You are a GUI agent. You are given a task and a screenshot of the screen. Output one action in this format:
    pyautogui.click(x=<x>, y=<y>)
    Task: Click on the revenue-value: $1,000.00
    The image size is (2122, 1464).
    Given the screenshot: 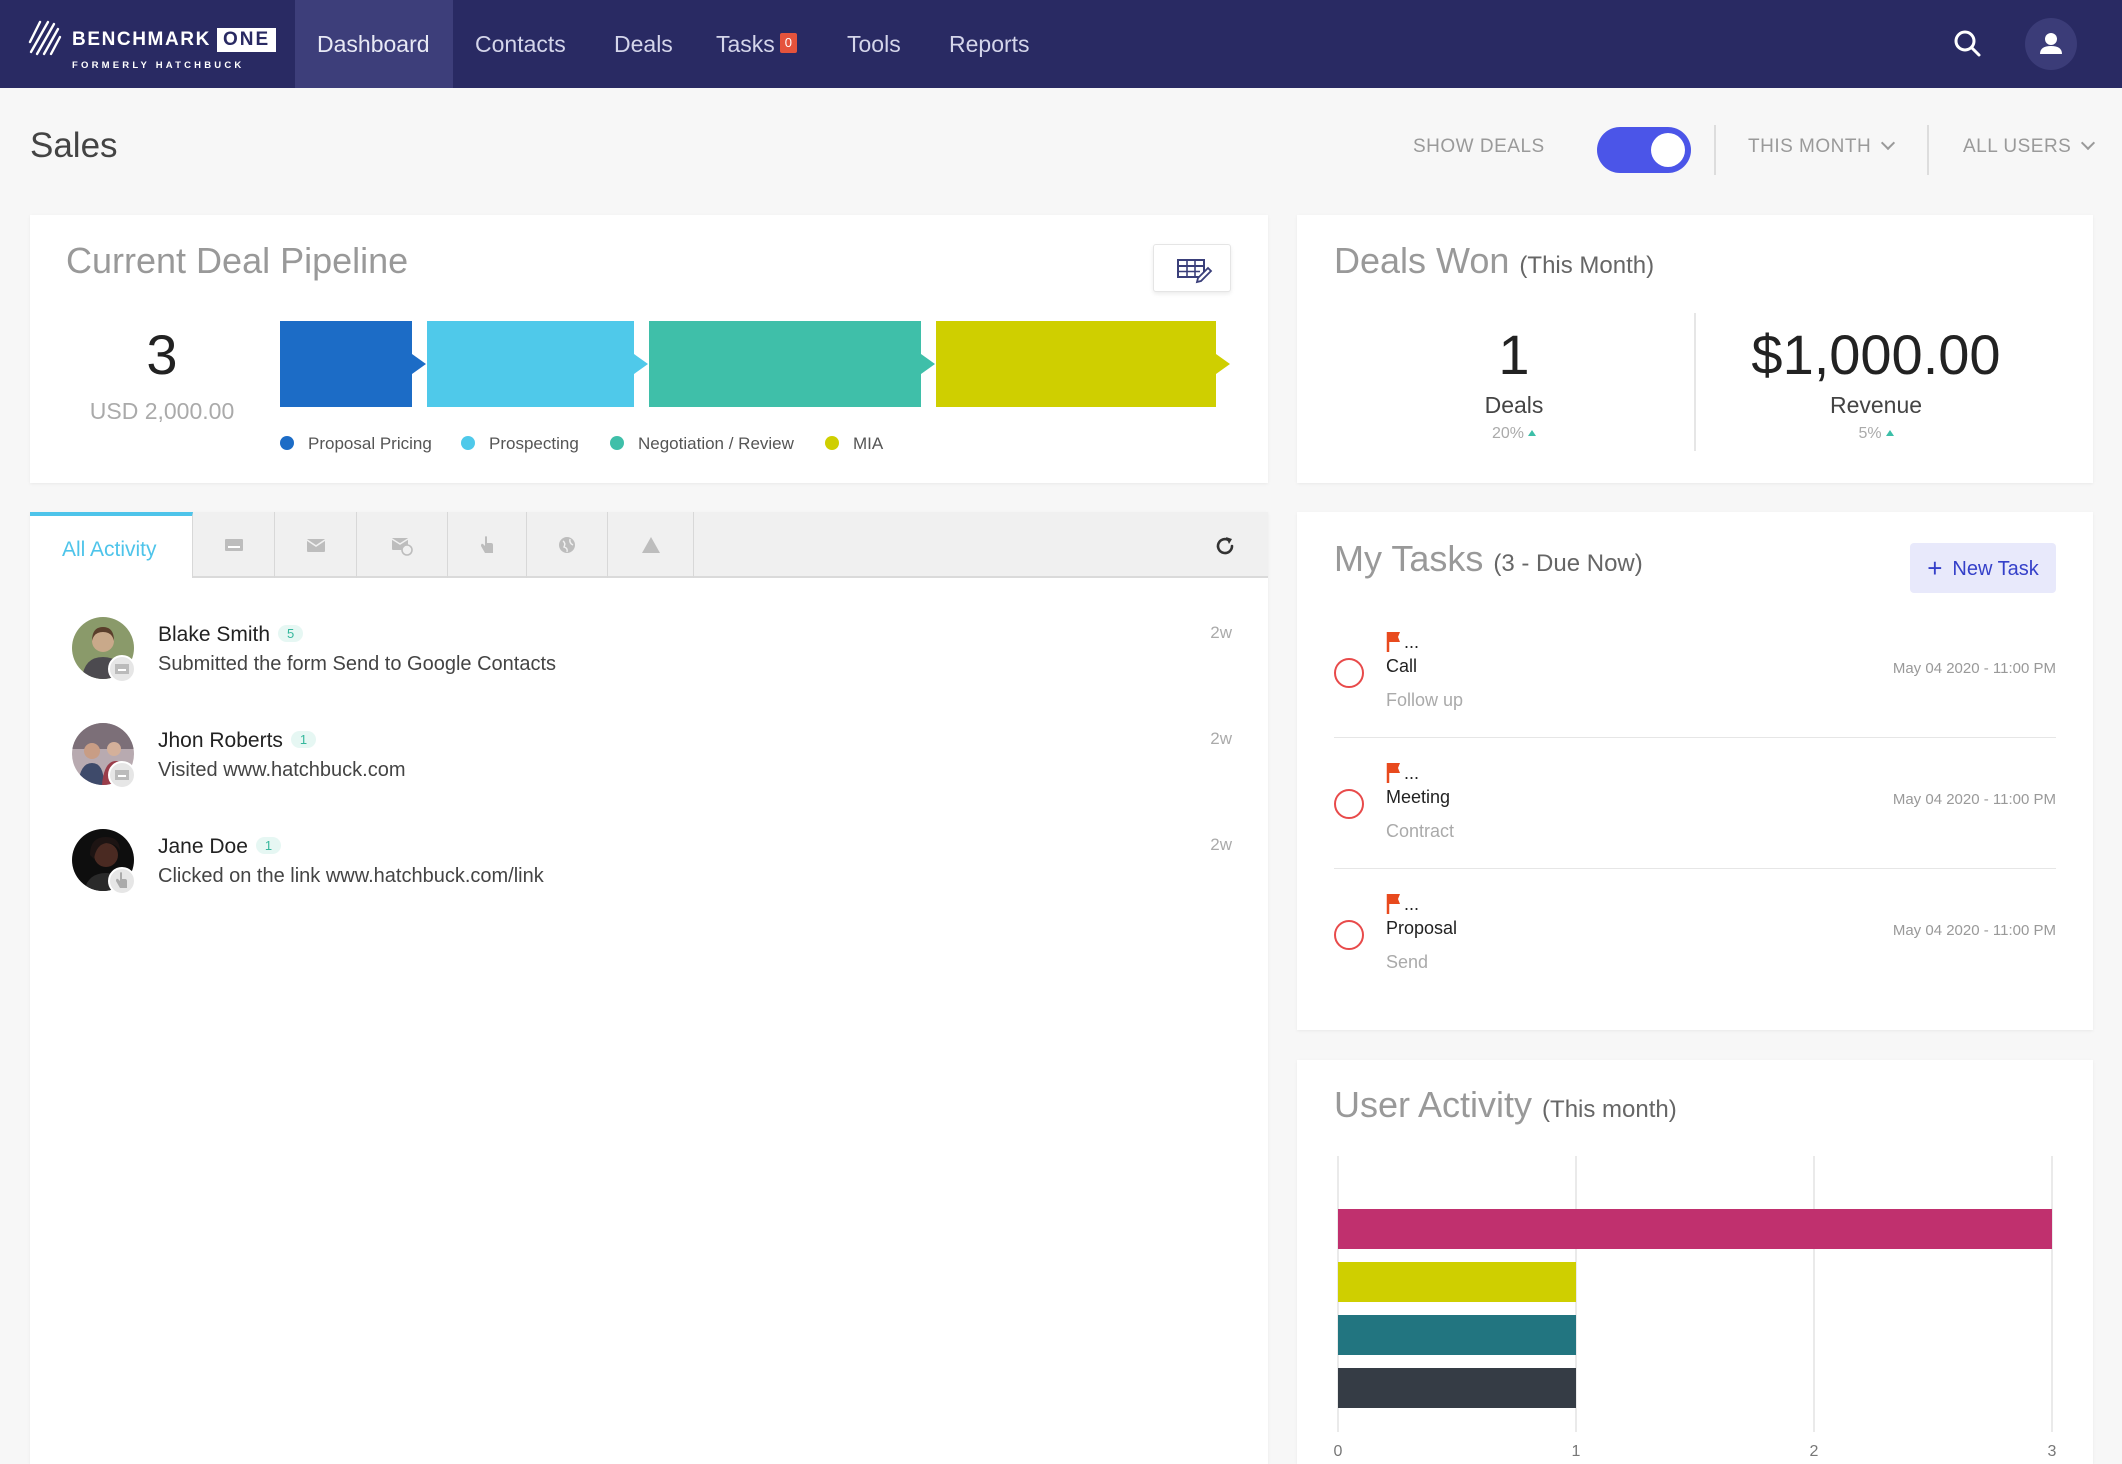 What is the action you would take?
    pyautogui.click(x=1876, y=354)
    